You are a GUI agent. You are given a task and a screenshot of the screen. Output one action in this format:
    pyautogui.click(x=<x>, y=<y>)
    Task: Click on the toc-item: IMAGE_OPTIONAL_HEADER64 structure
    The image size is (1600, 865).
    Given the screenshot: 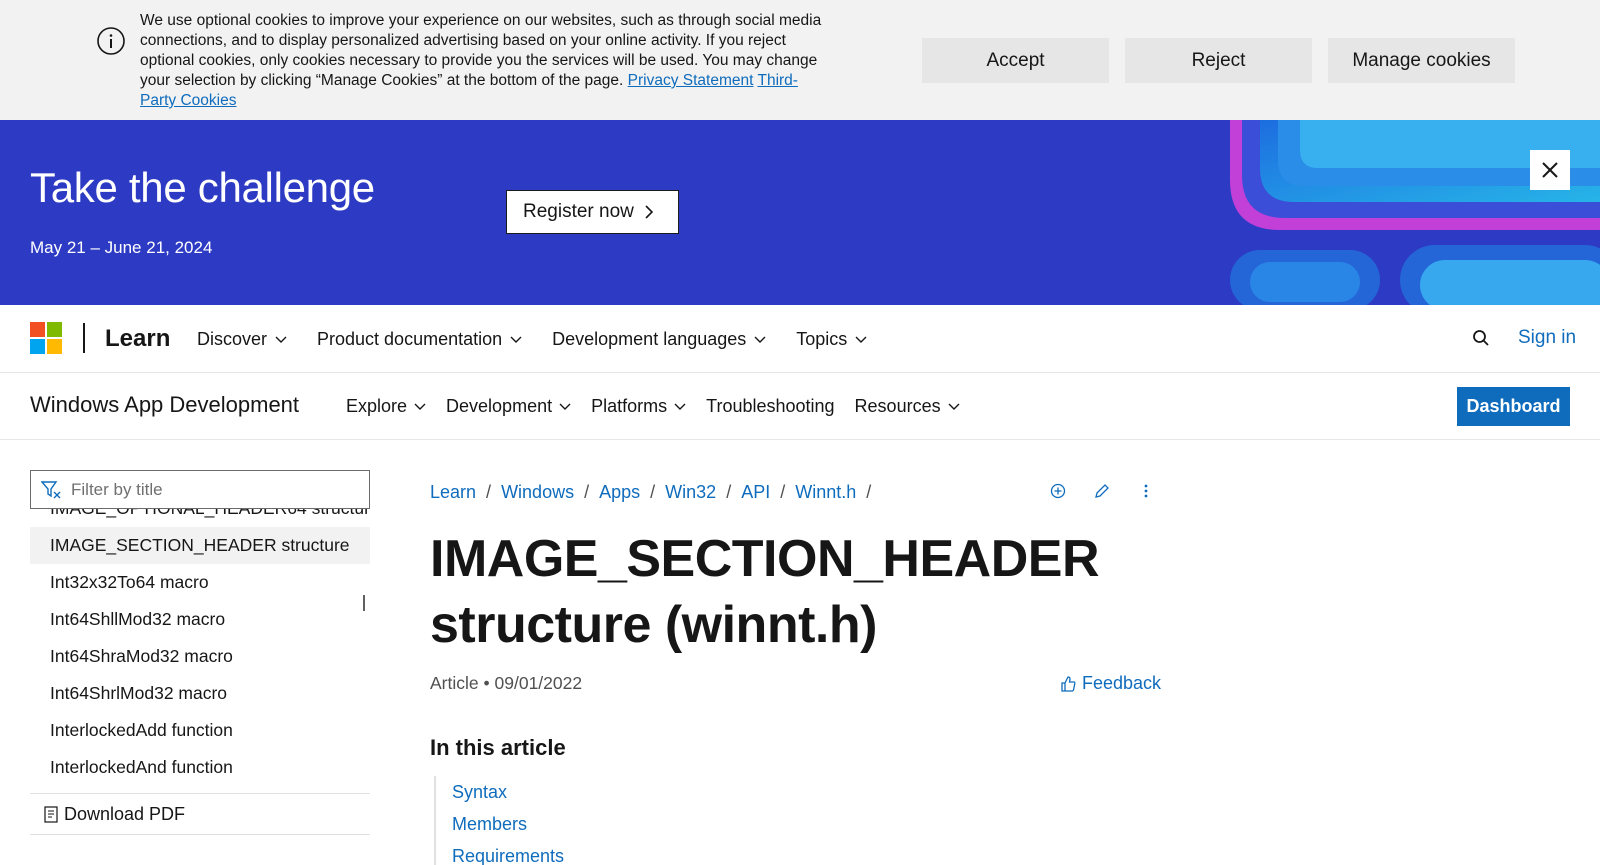 What is the action you would take?
    pyautogui.click(x=200, y=518)
    